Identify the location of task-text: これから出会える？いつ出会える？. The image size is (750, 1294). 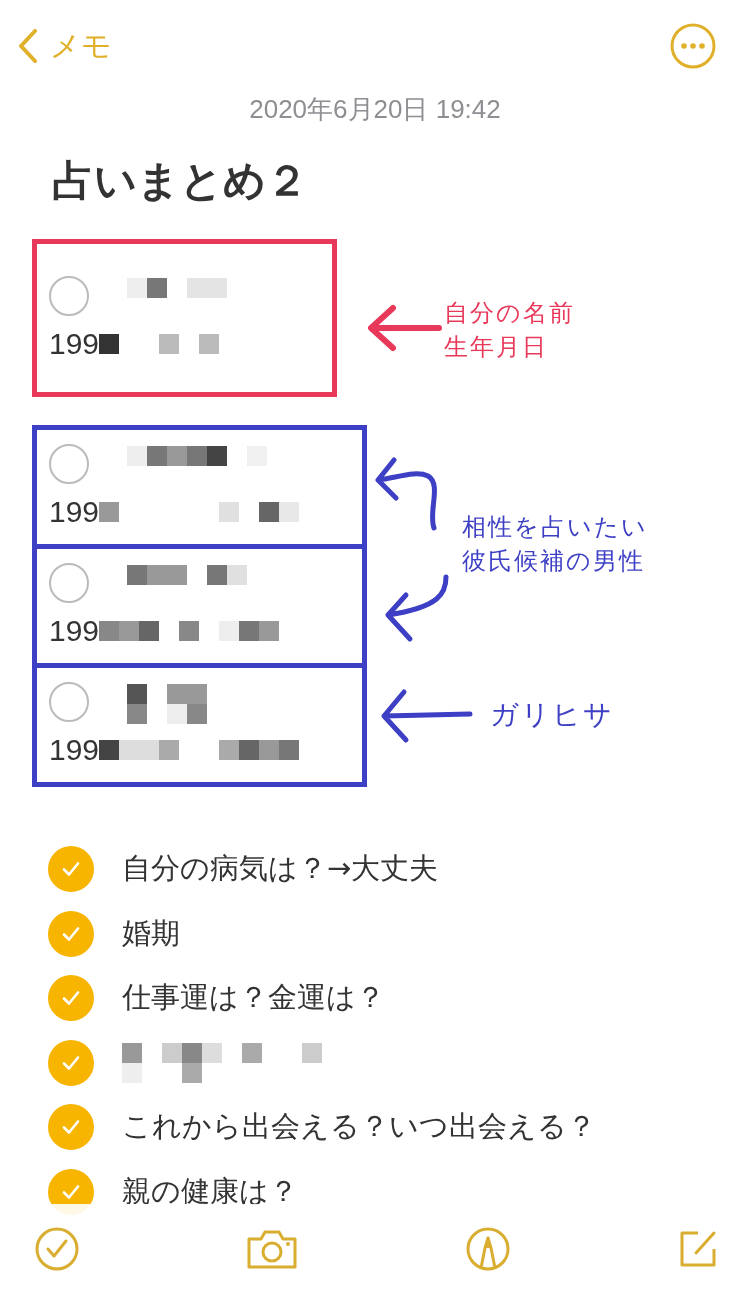
(359, 1127).